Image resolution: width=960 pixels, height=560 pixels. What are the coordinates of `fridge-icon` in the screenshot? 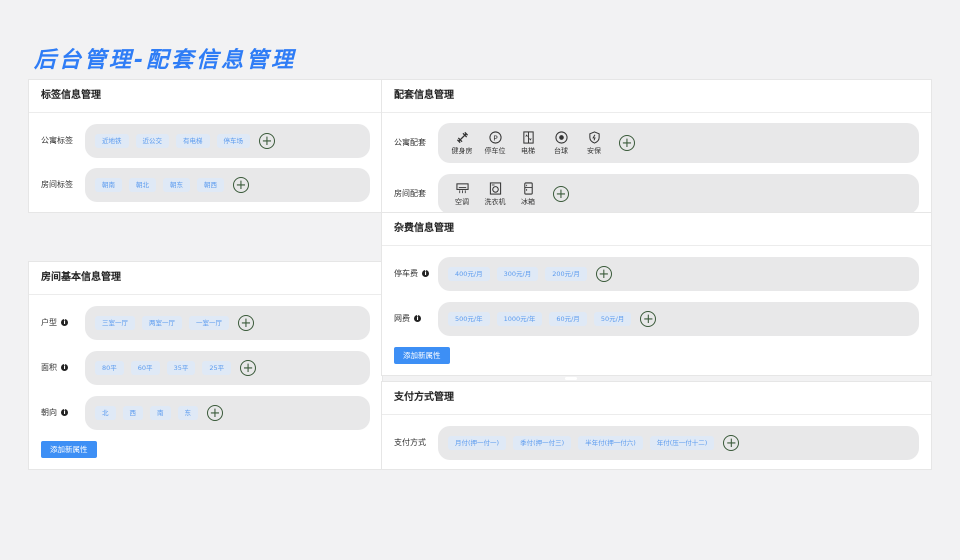 It's located at (528, 189).